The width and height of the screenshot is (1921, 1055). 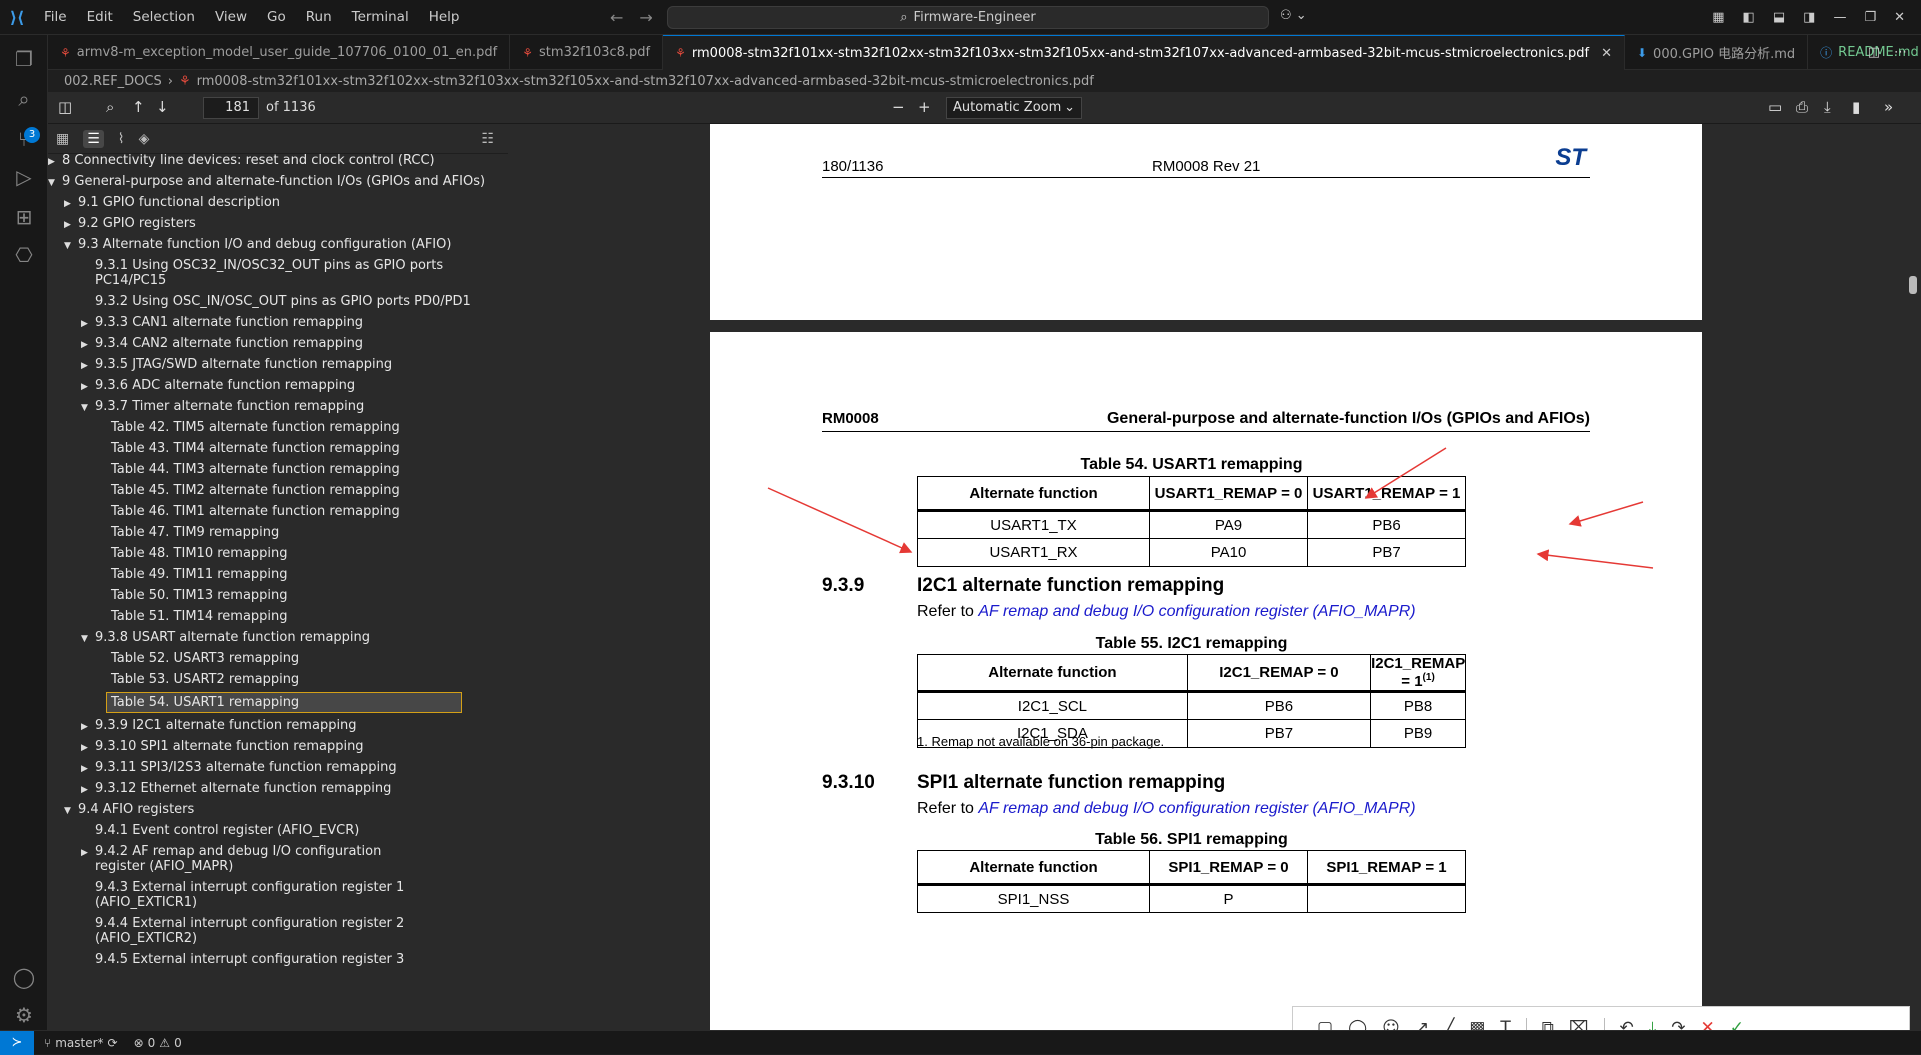 What do you see at coordinates (62, 139) in the screenshot?
I see `thumbnails-icon: ▦` at bounding box center [62, 139].